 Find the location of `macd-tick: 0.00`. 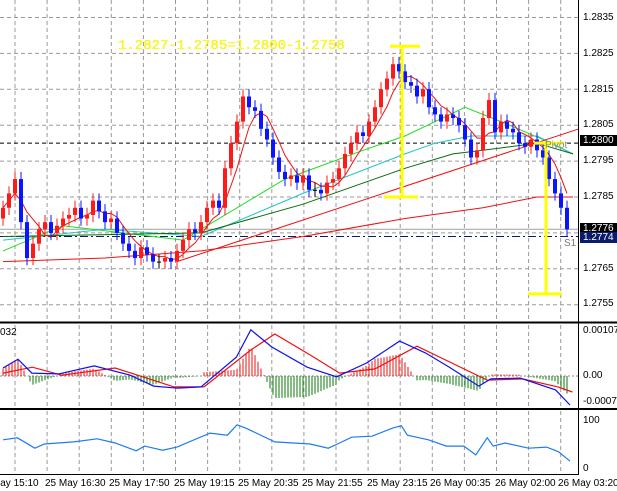

macd-tick: 0.00 is located at coordinates (593, 375).